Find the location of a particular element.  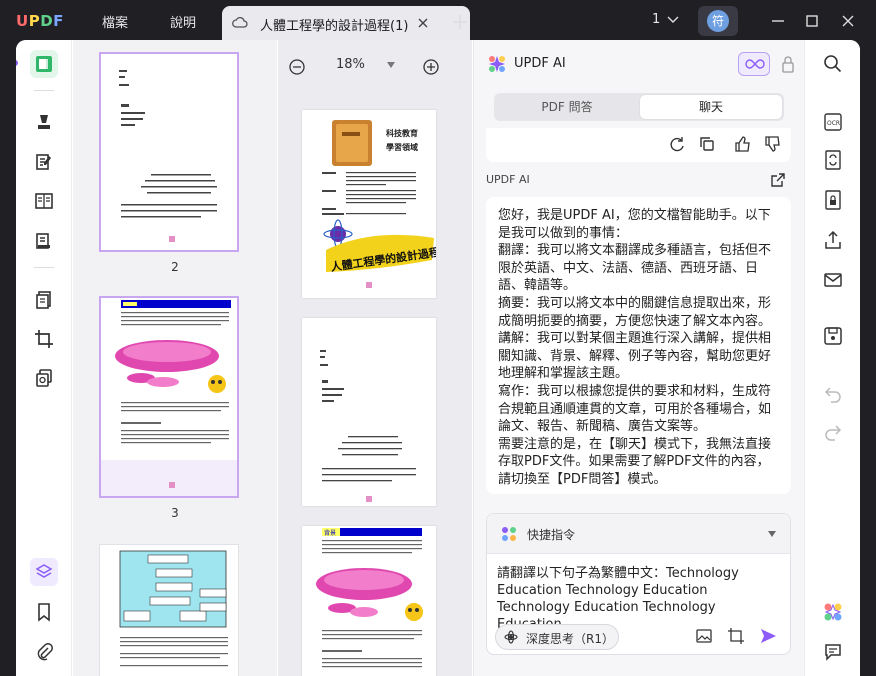

comment-tool-button is located at coordinates (44, 122).